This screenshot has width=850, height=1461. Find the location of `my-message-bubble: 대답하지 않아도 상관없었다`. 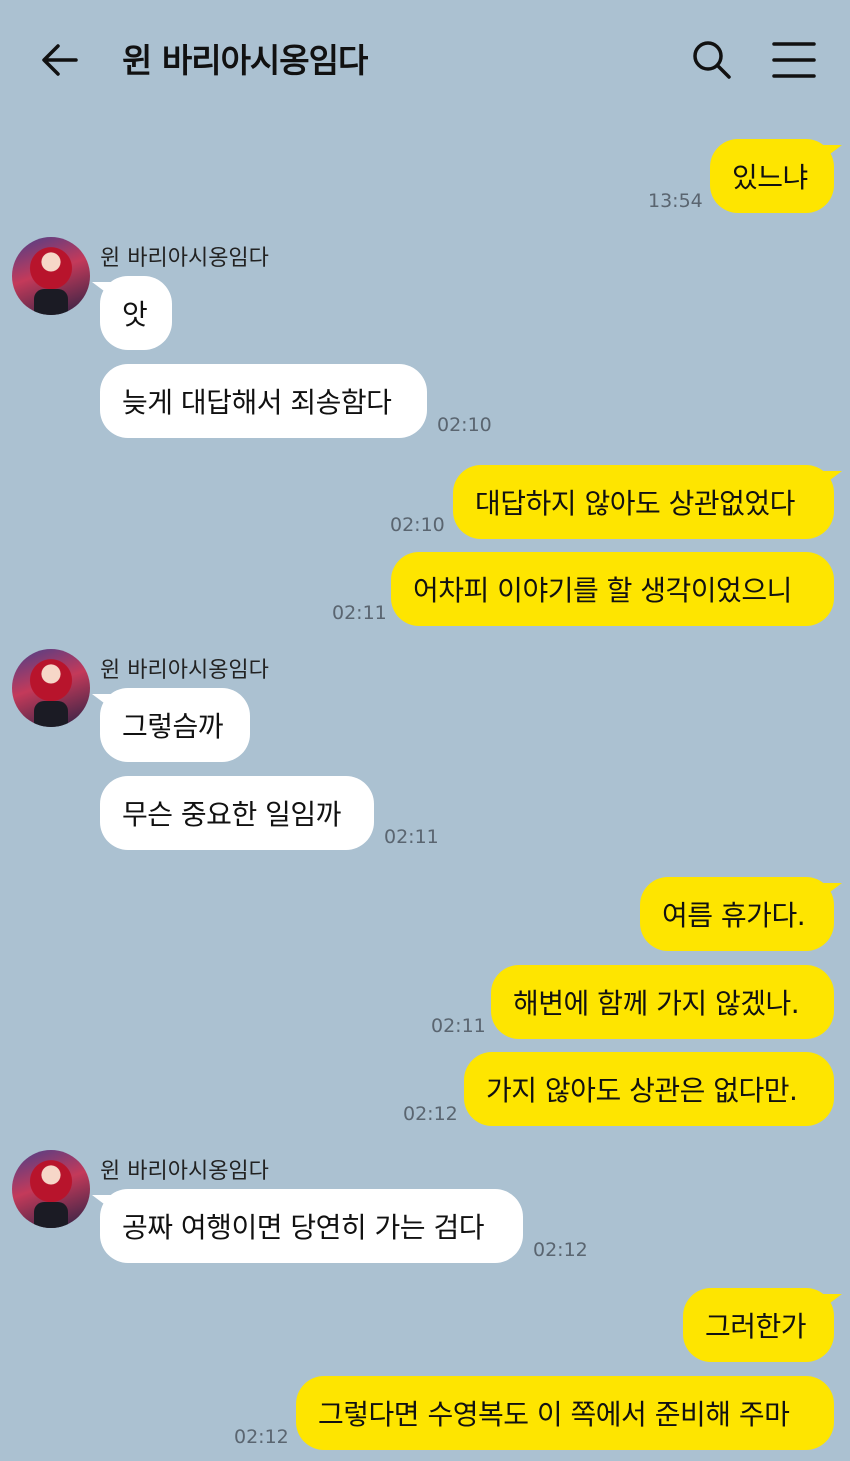

my-message-bubble: 대답하지 않아도 상관없었다 is located at coordinates (647, 502).